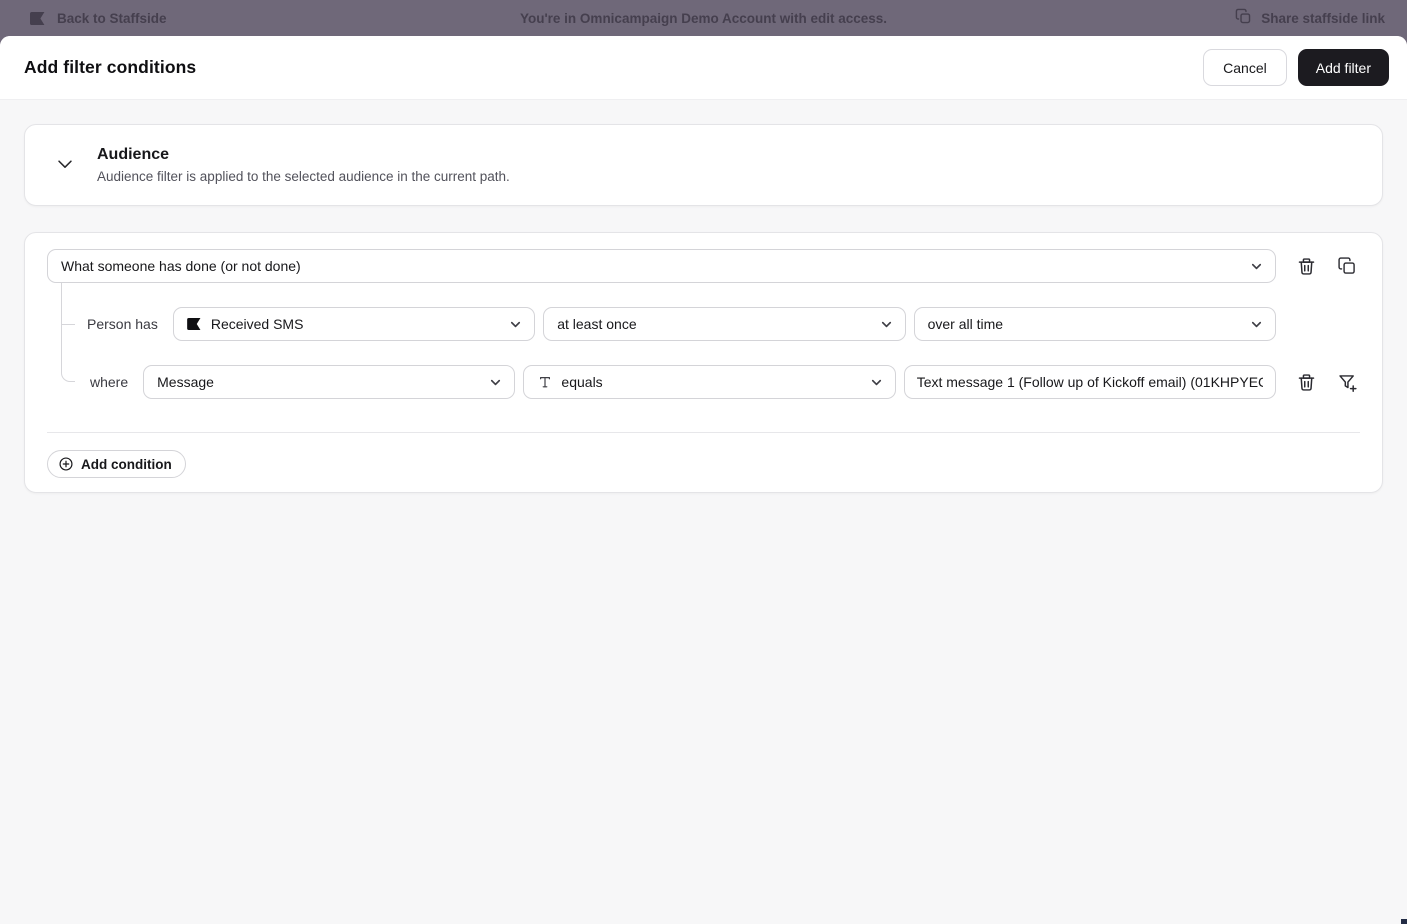 The height and width of the screenshot is (924, 1407). What do you see at coordinates (1404, 921) in the screenshot?
I see `corner-artifact` at bounding box center [1404, 921].